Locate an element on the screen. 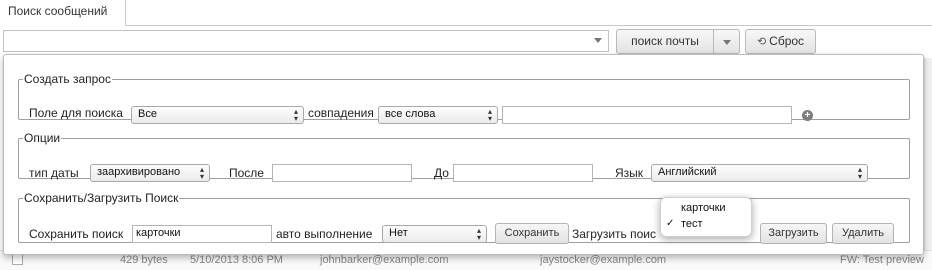 Image resolution: width=932 pixels, height=270 pixels. before-label: До is located at coordinates (441, 173).